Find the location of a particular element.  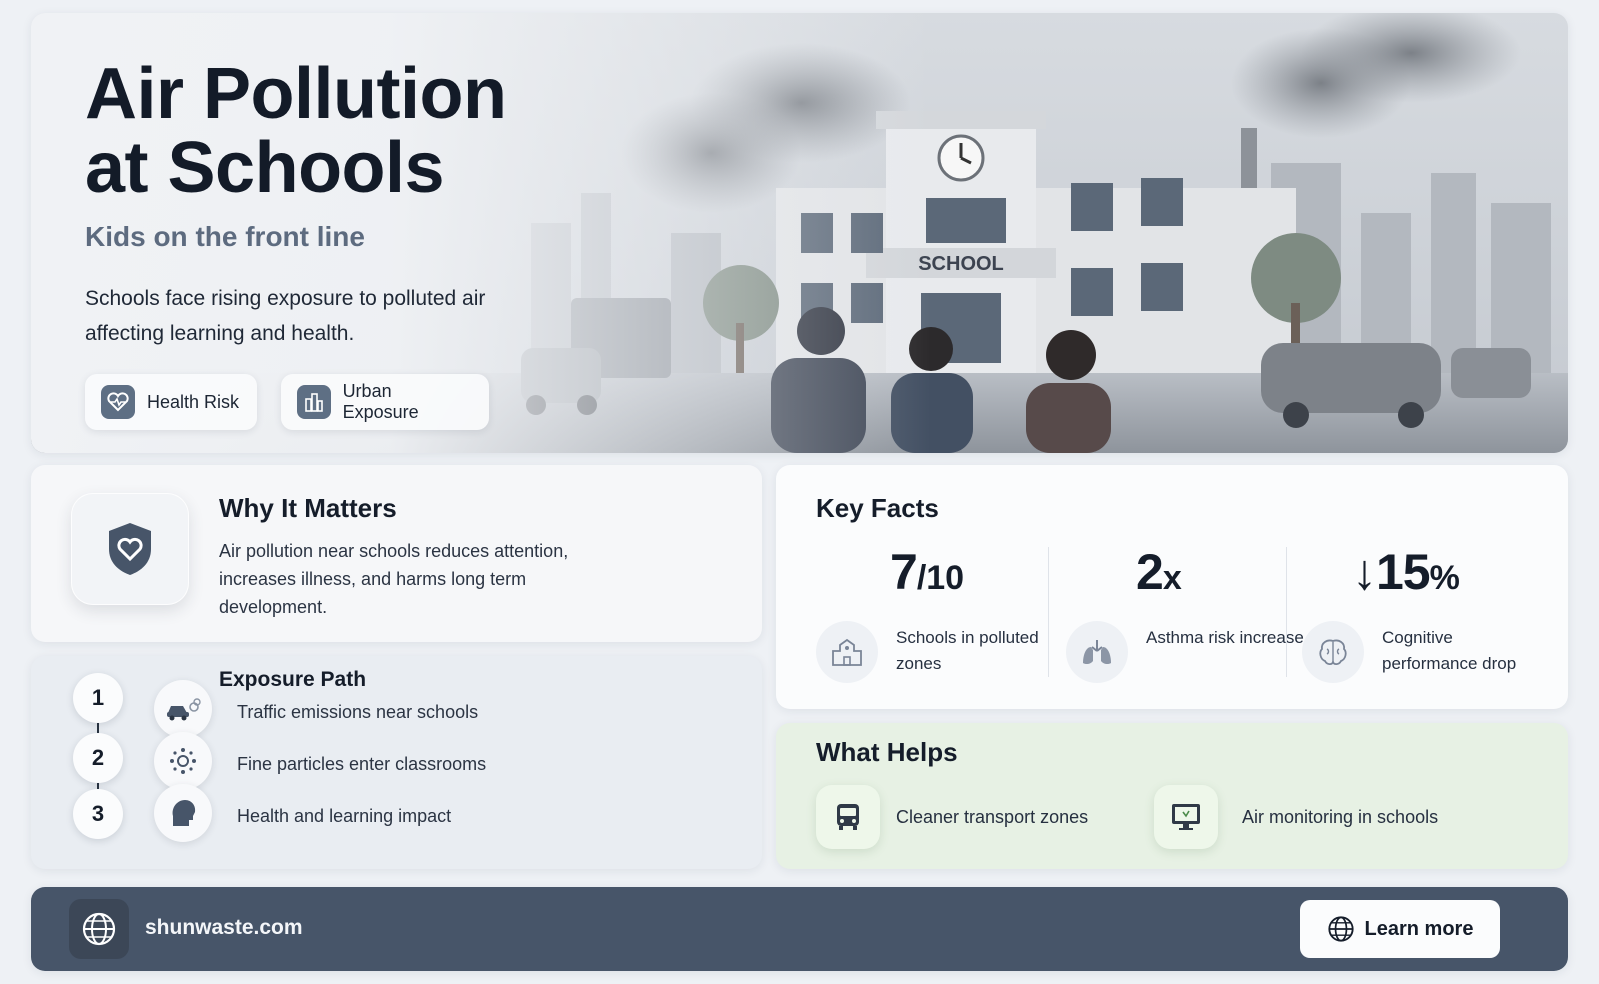

fact-schools: 7/10 Schools in polluted zones is located at coordinates (927, 610).